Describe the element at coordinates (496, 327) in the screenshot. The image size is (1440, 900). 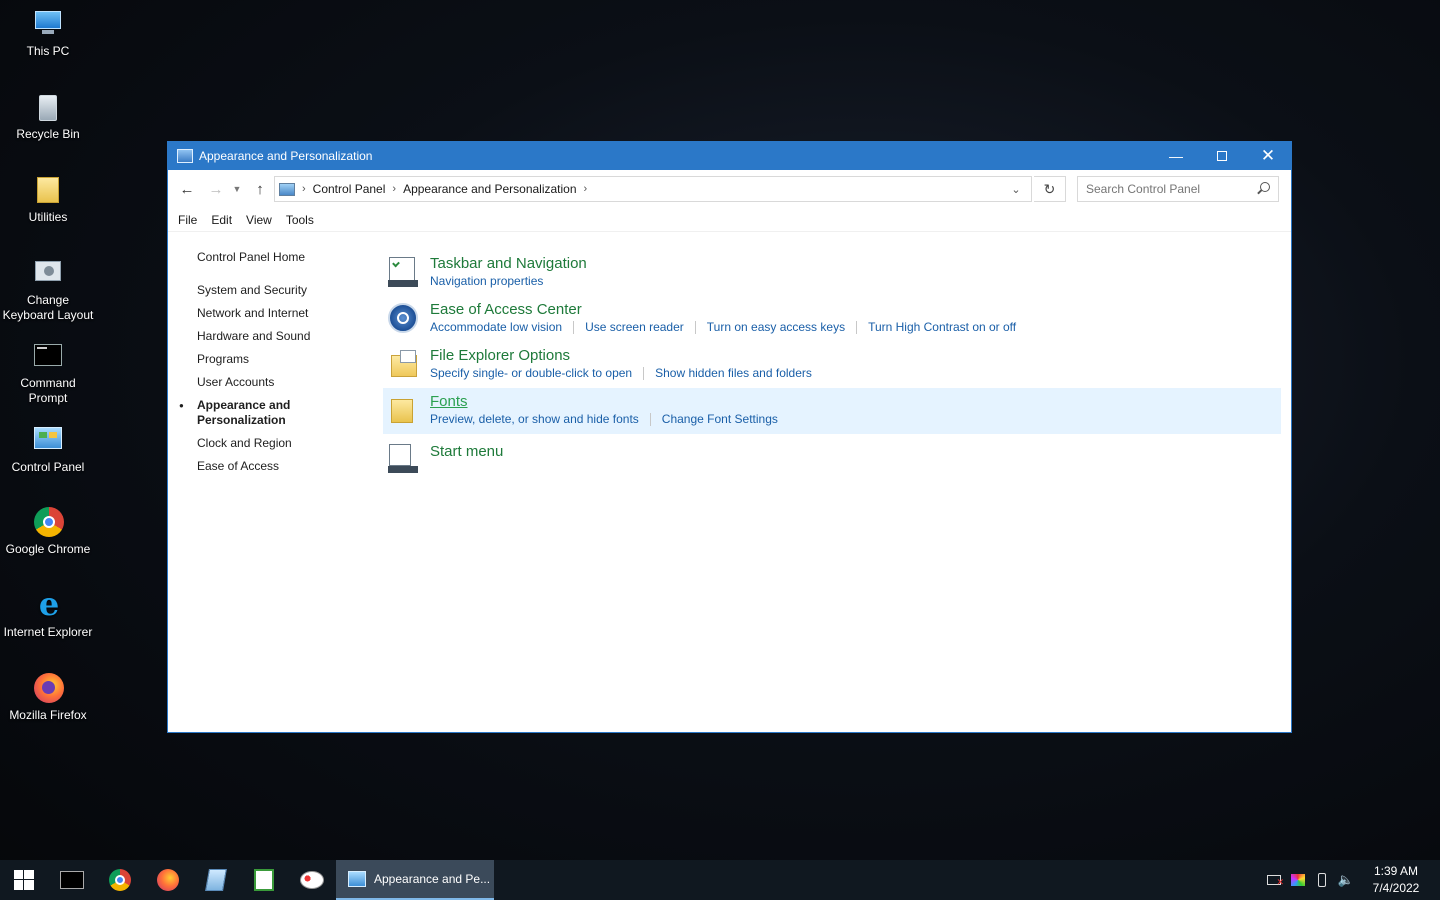
I see `link-accommodate-low-vision: Accommodate low vision` at that location.